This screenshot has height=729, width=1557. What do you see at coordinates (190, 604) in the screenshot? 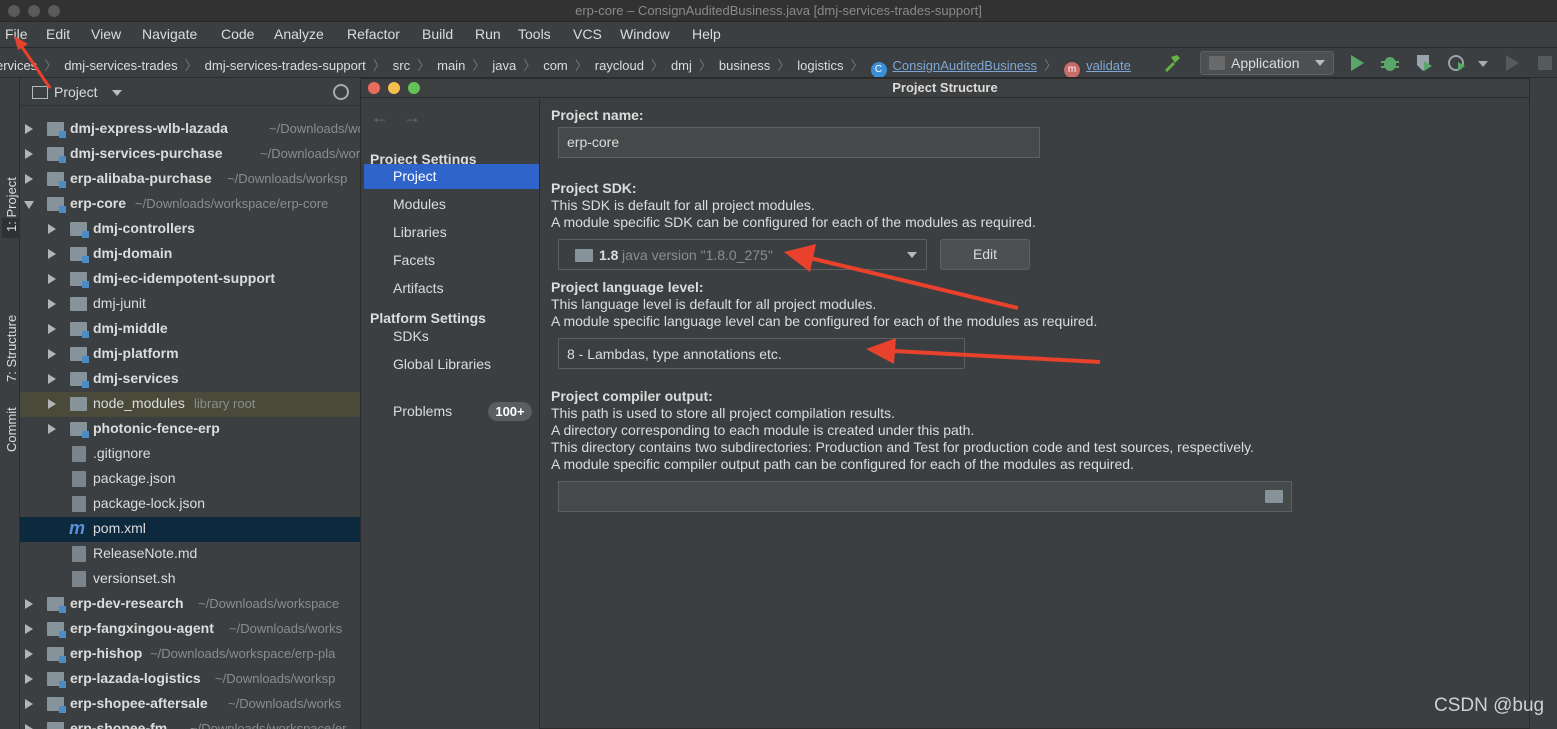
I see `tree-item: erp-dev-research ~/Downloads/workspace` at bounding box center [190, 604].